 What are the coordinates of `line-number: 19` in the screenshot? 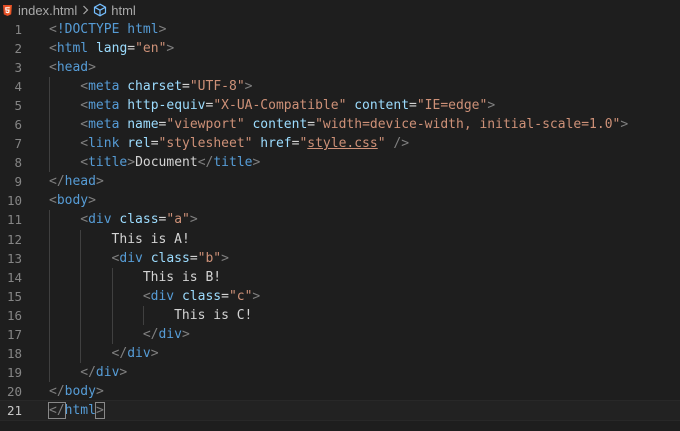 It's located at (11, 372).